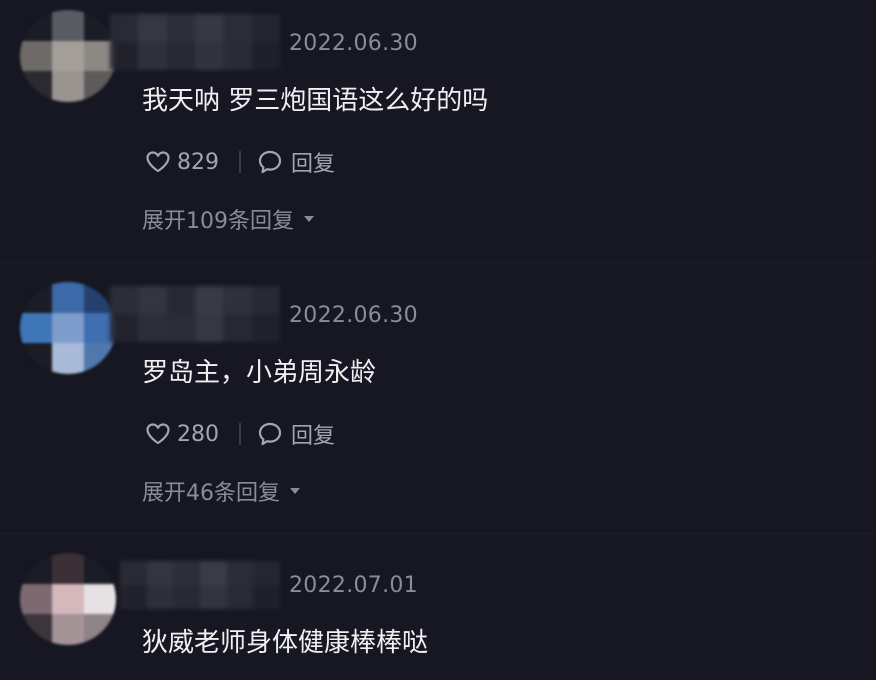 Image resolution: width=876 pixels, height=680 pixels. I want to click on like-button: 829, so click(182, 162).